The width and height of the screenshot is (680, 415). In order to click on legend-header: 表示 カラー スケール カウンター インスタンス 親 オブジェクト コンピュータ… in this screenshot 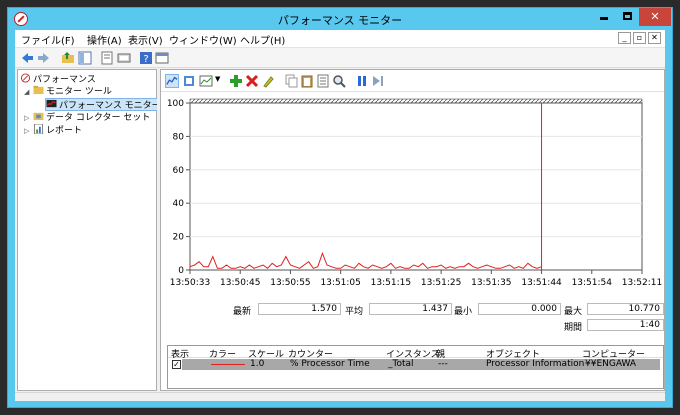, I will do `click(415, 353)`.